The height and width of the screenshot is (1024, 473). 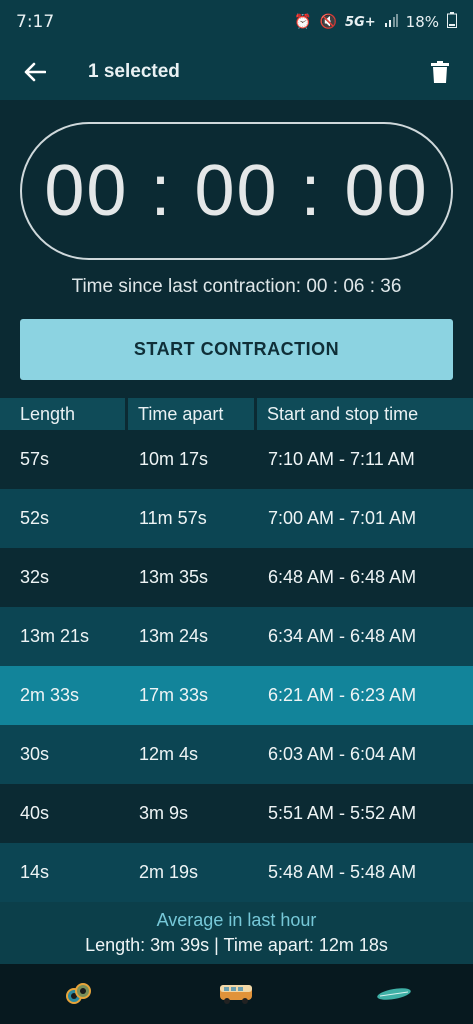 I want to click on bottom-nav, so click(x=236, y=994).